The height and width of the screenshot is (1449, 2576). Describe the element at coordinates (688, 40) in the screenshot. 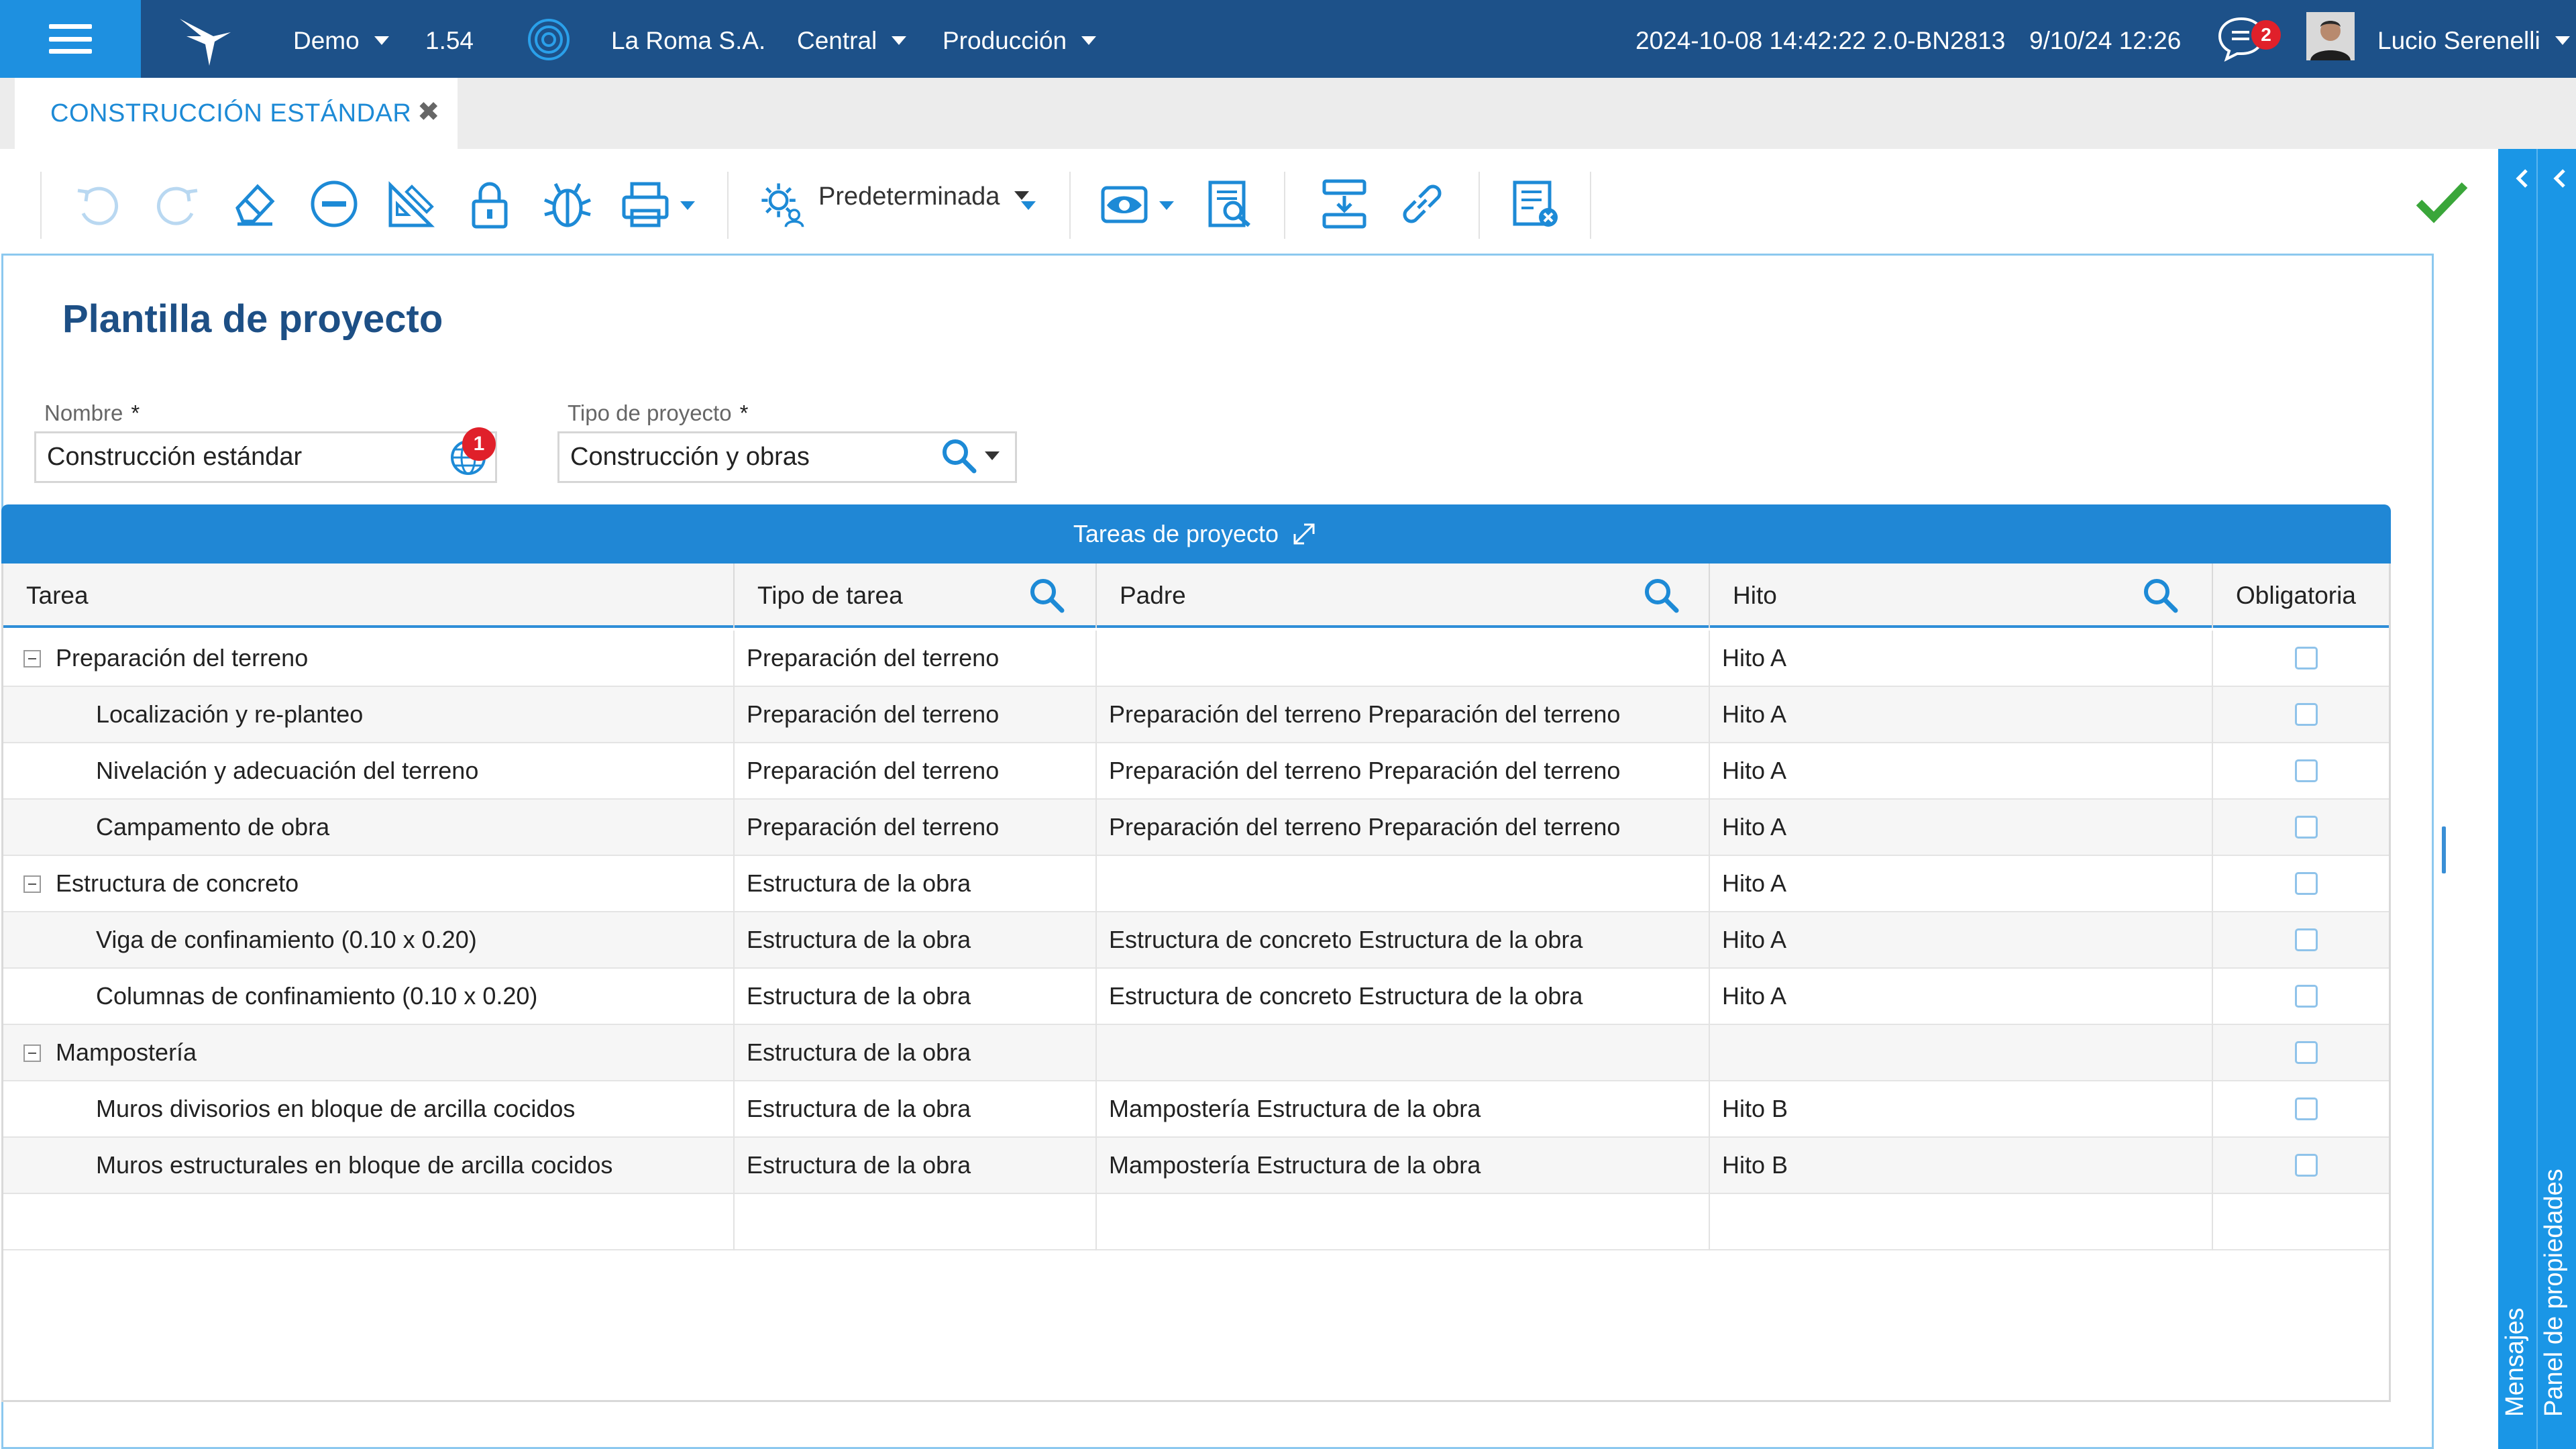

I see `company-label: La Roma S.A.` at that location.